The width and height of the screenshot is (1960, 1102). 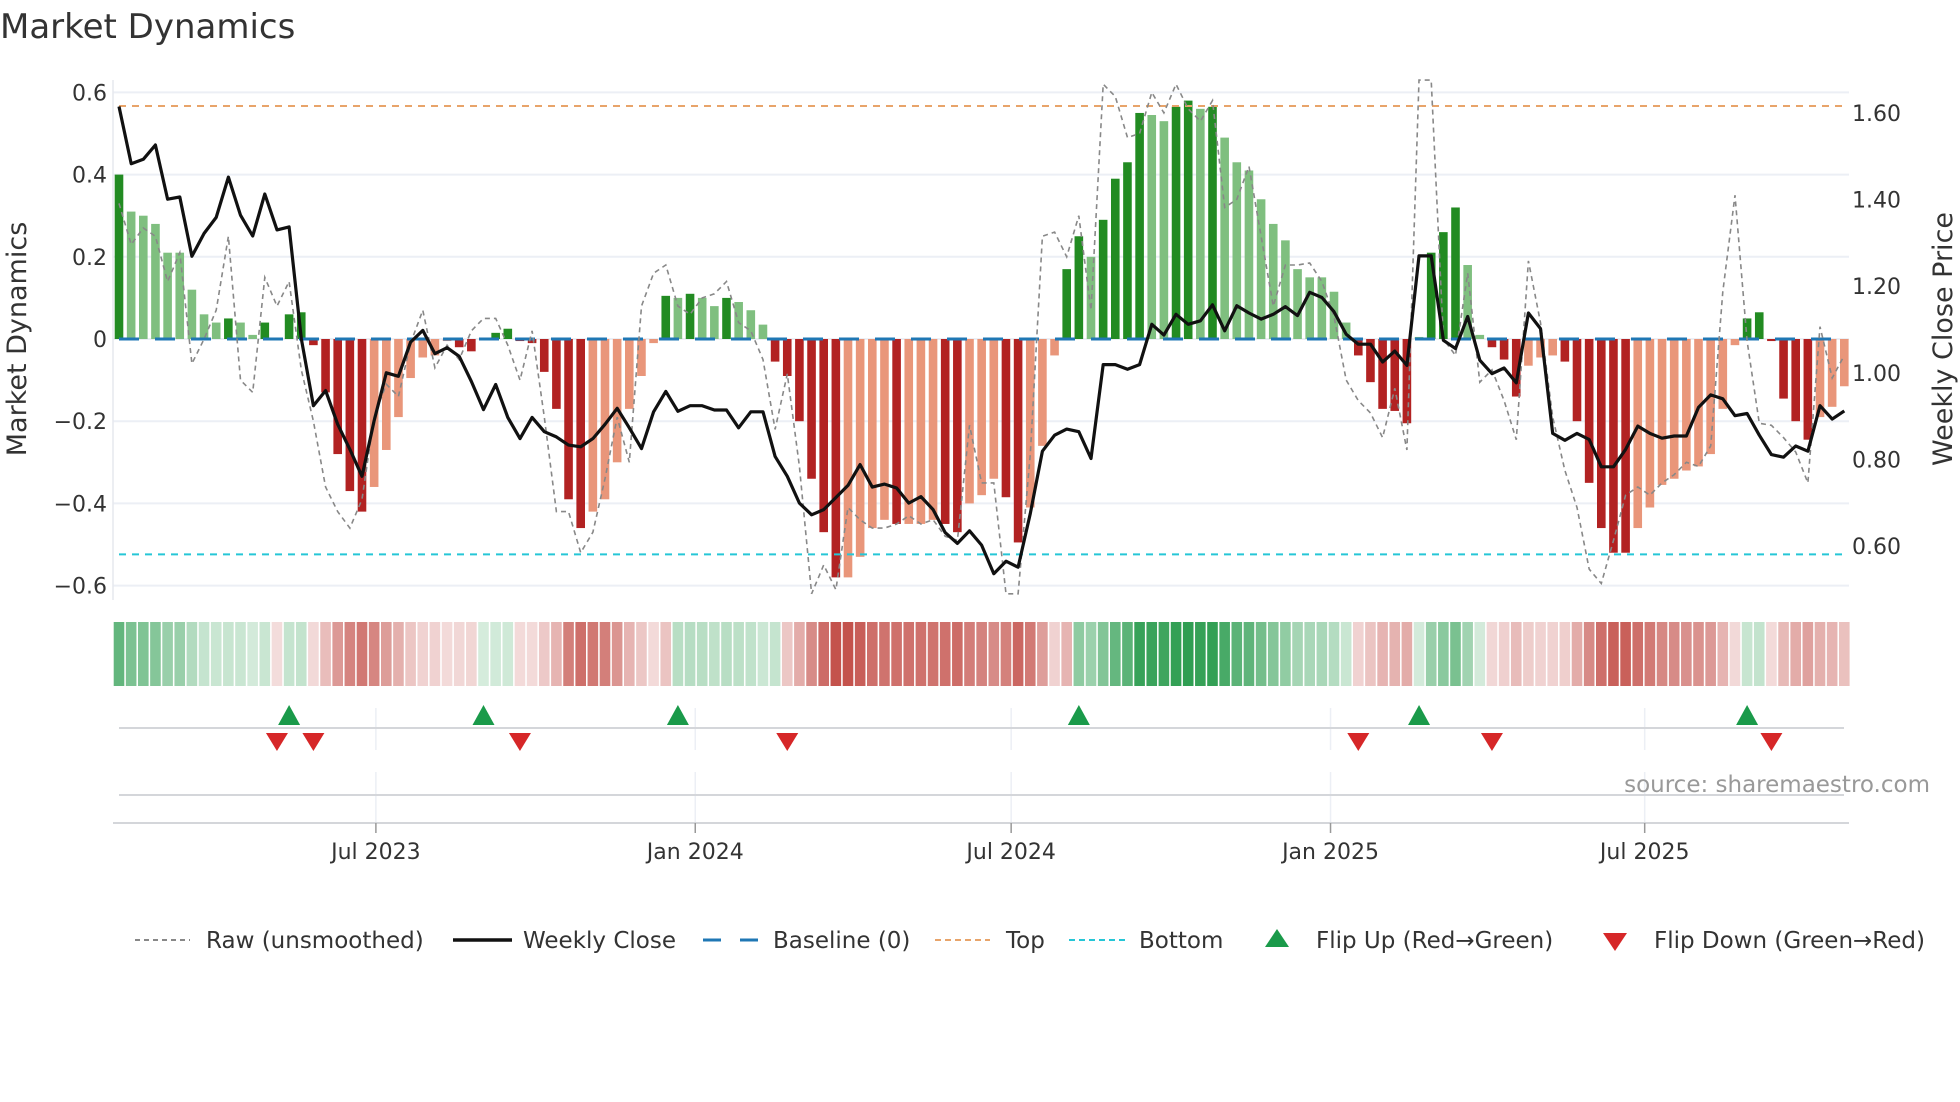 I want to click on right-axis-label: Weekly Close Price, so click(x=1943, y=339).